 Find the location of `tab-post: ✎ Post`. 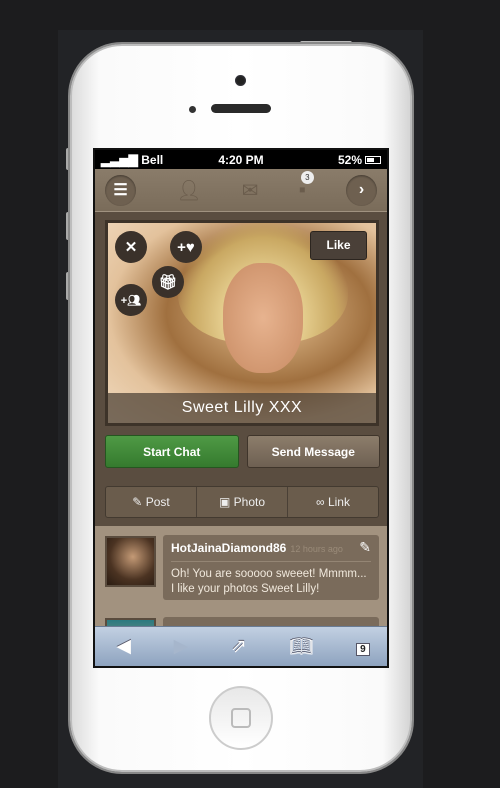

tab-post: ✎ Post is located at coordinates (151, 502).